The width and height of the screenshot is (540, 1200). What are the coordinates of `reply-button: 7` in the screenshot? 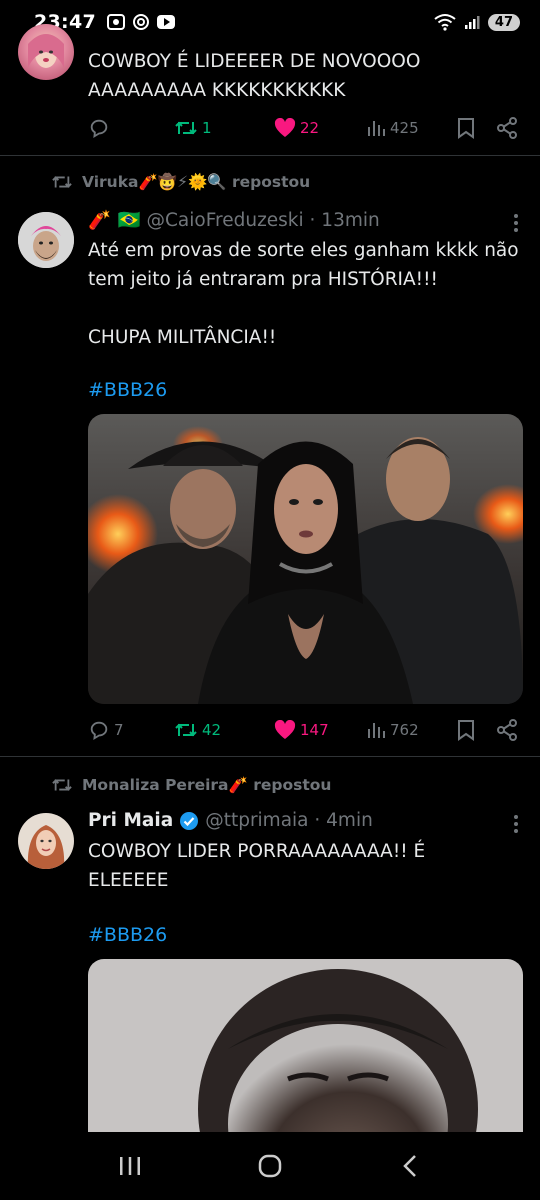 It's located at (131, 730).